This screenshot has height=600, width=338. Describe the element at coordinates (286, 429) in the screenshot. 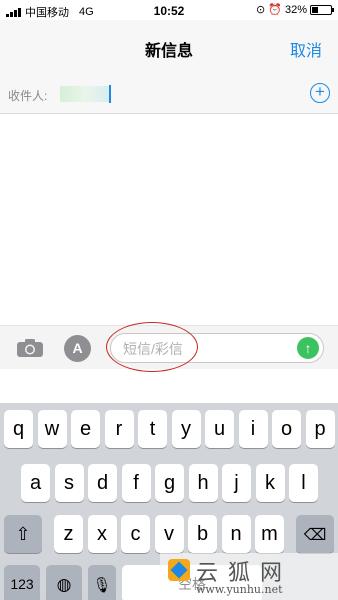

I see `key-o: o` at that location.